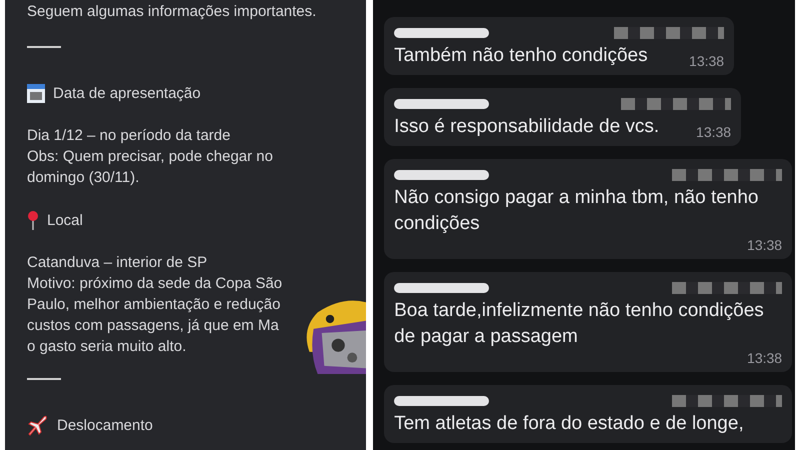 This screenshot has width=800, height=450. Describe the element at coordinates (36, 93) in the screenshot. I see `calendar-icon` at that location.